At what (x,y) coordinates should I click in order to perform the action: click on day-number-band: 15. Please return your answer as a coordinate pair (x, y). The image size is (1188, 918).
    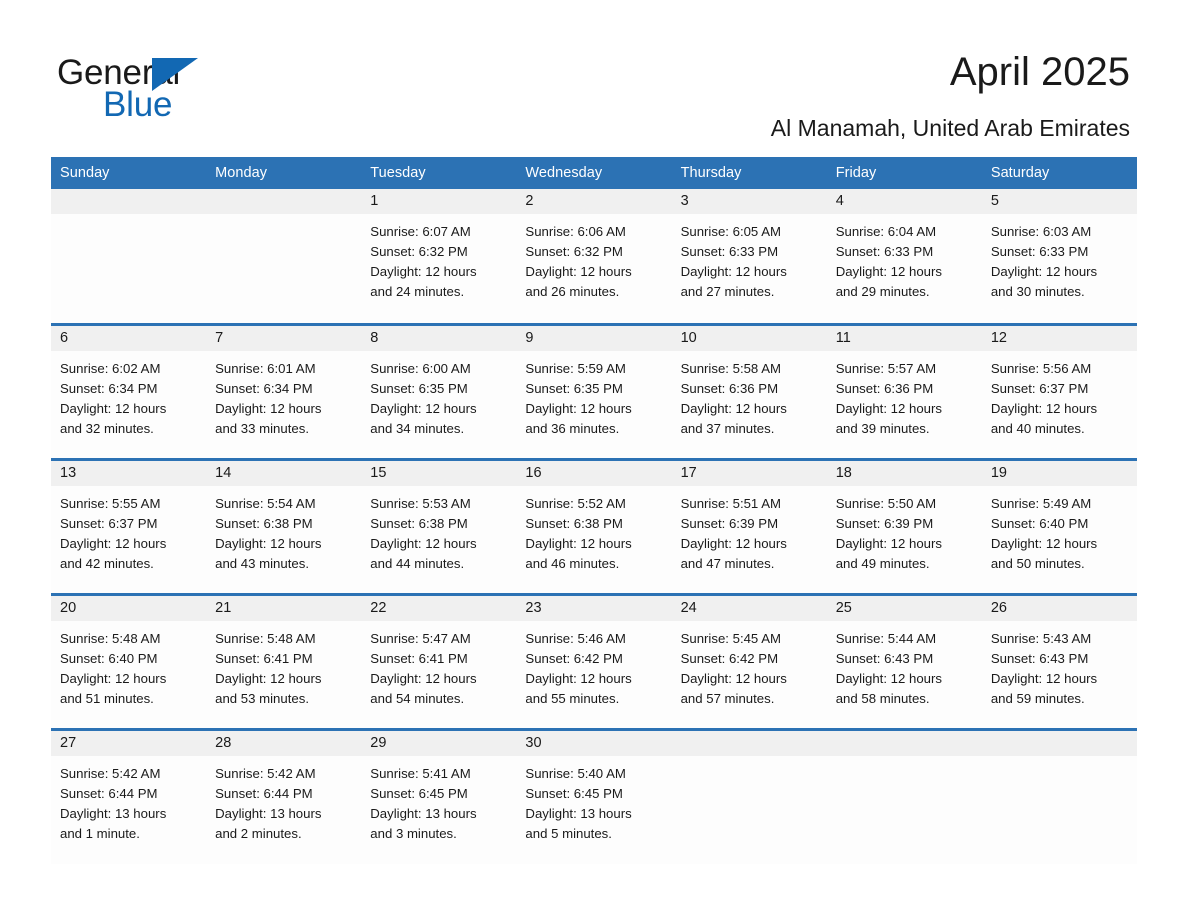
    Looking at the image, I should click on (439, 473).